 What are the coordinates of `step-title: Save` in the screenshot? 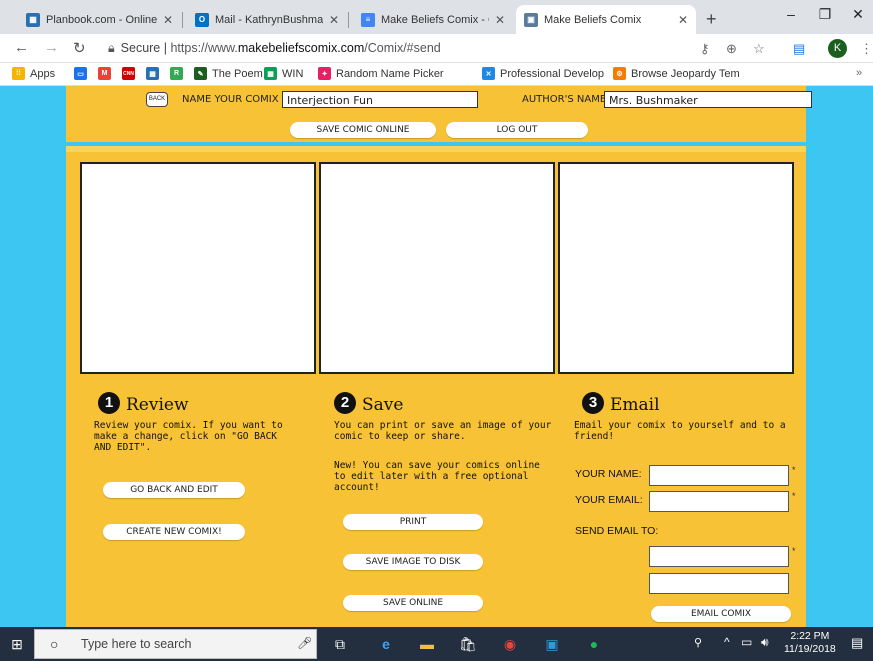 It's located at (383, 405).